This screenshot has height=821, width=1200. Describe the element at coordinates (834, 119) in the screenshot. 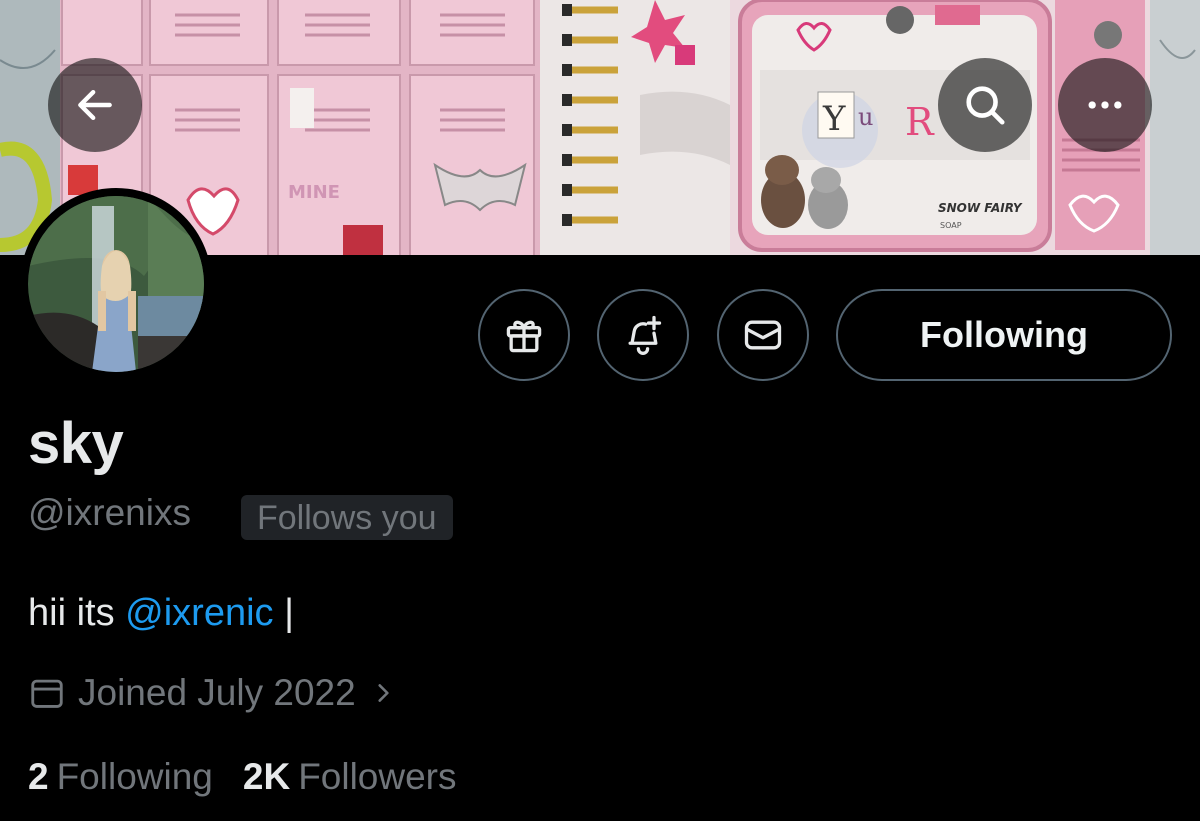

I see `svg-text: Y` at that location.